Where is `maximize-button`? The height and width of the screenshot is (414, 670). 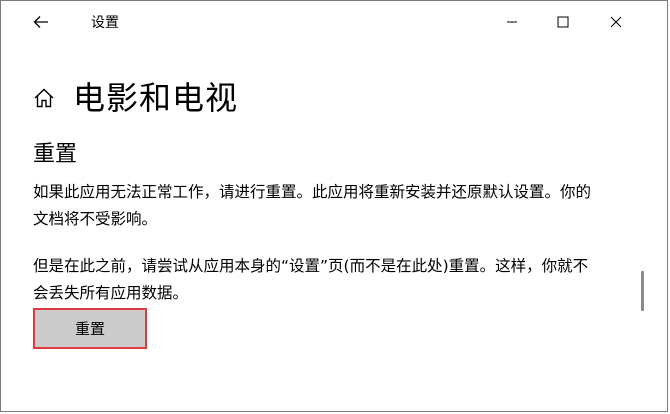 maximize-button is located at coordinates (563, 22).